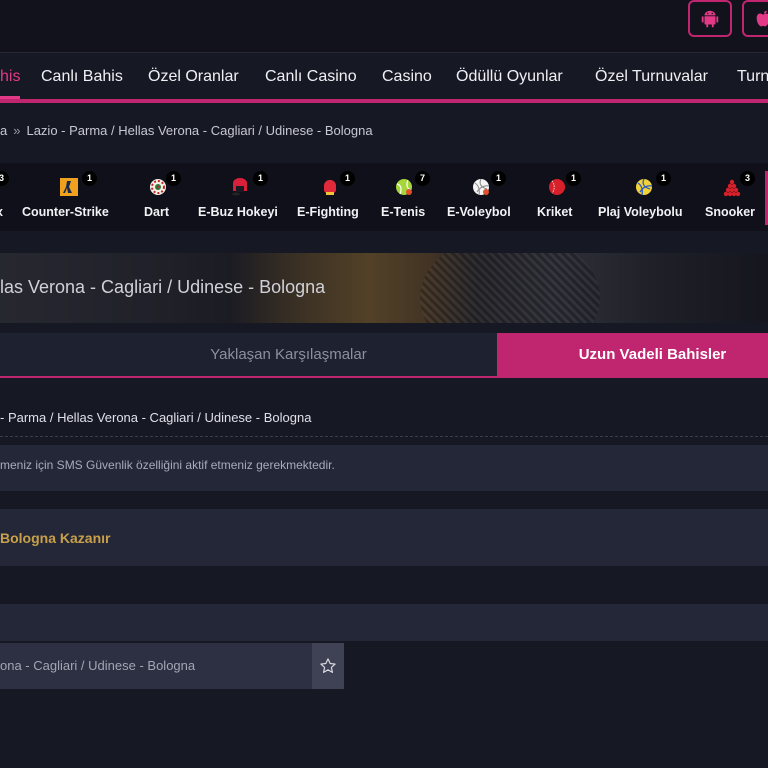  Describe the element at coordinates (193, 76) in the screenshot. I see `nav-item-ozel-oranlar: Özel Oranlar` at that location.